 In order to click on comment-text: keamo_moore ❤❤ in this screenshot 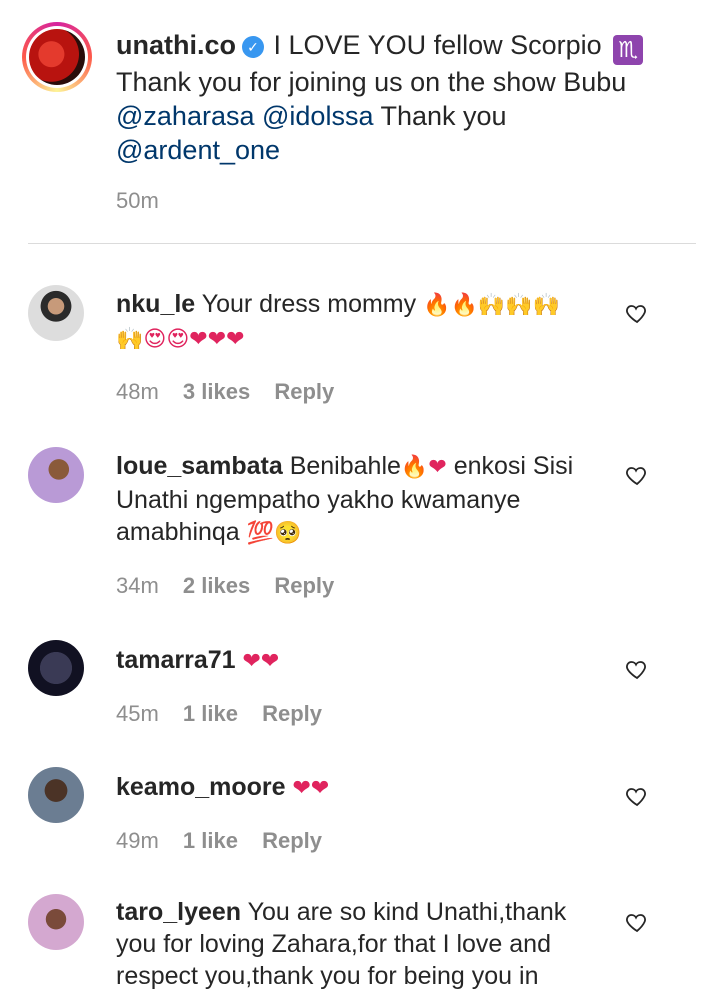, I will do `click(361, 788)`.